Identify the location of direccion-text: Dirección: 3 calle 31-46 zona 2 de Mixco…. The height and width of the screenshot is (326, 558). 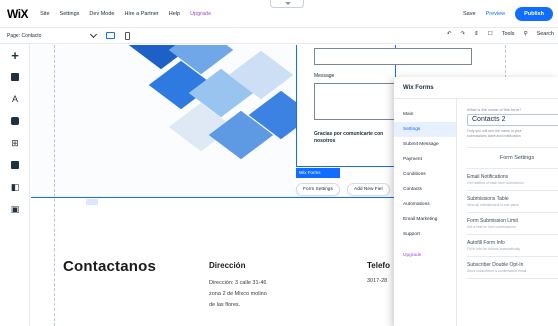
(238, 294).